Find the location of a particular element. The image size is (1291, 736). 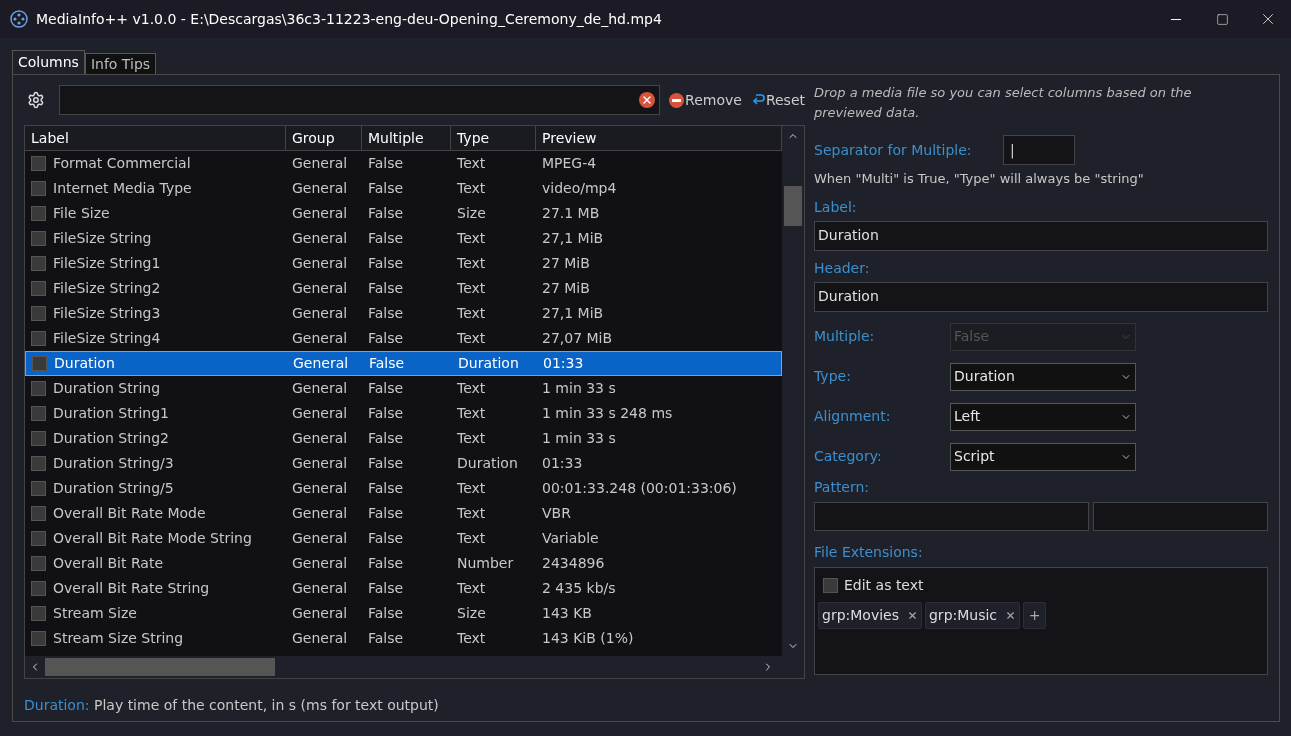

undo-arrow-icon is located at coordinates (758, 100).